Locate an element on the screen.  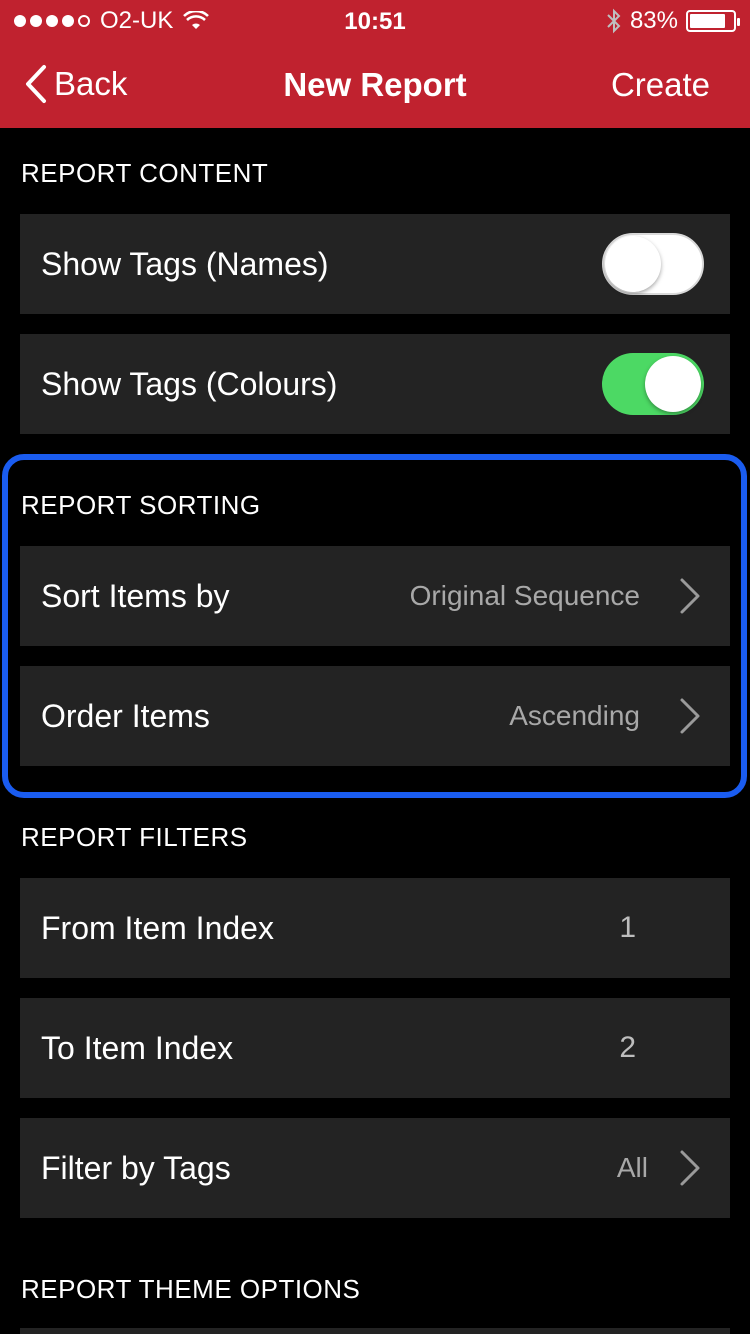
bluetooth-icon is located at coordinates (614, 21).